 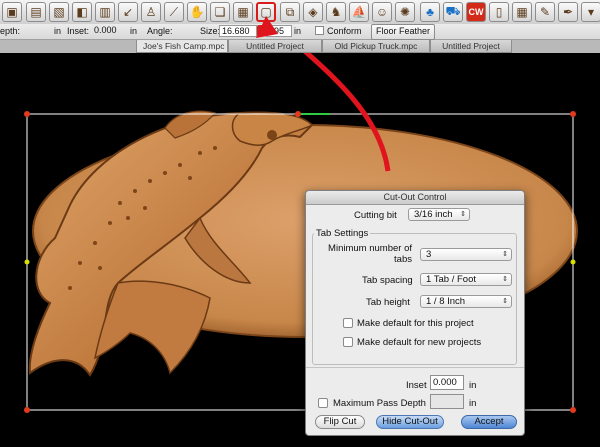 I want to click on cutting-bit-popup: 3/16 inch ⇕, so click(x=439, y=214).